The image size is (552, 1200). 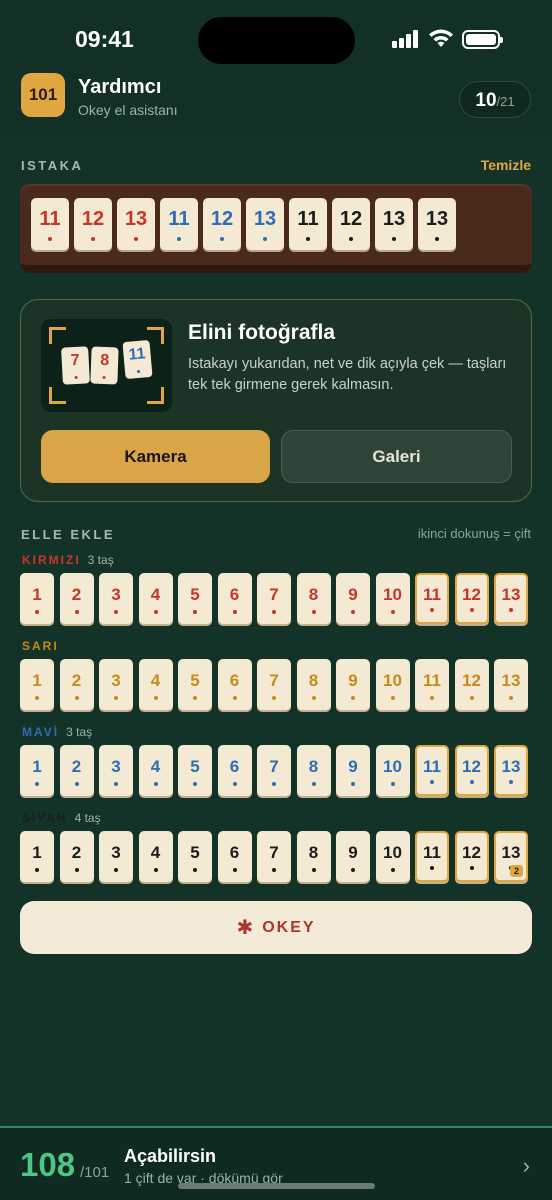 I want to click on tile-number: 13, so click(x=511, y=680).